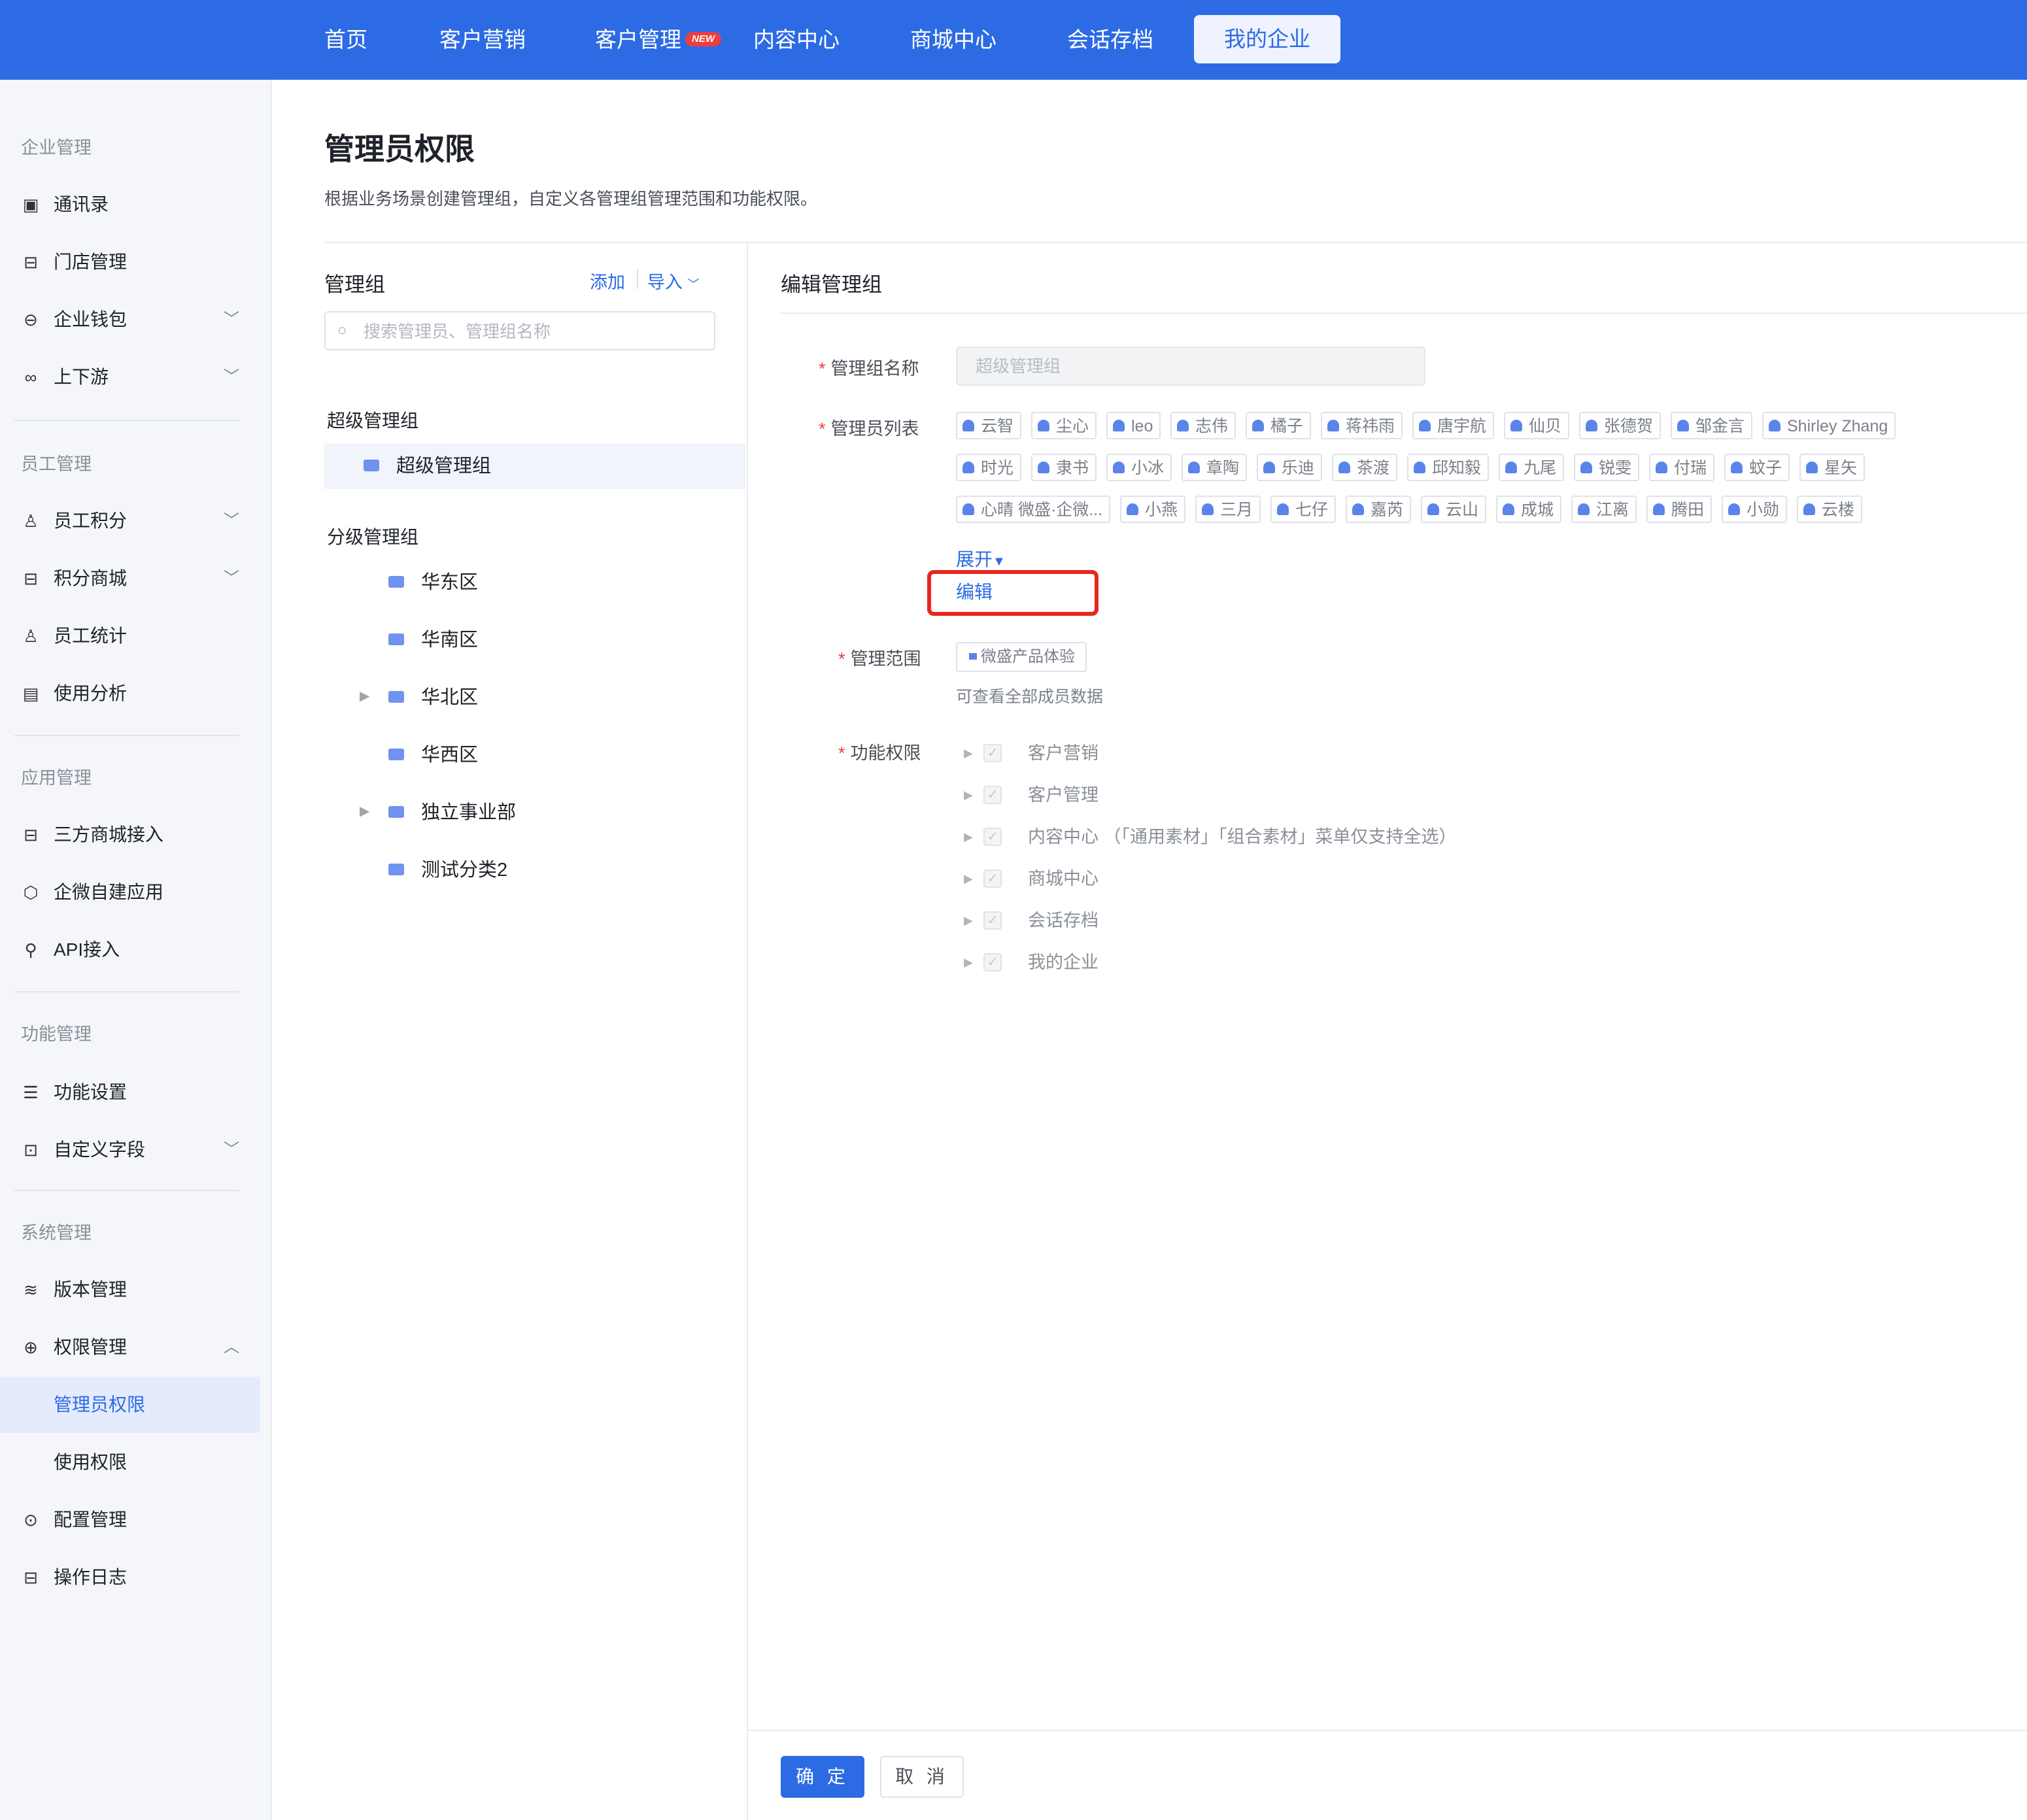 The height and width of the screenshot is (1820, 2027). What do you see at coordinates (450, 582) in the screenshot?
I see `tree-node-label: 华东区` at bounding box center [450, 582].